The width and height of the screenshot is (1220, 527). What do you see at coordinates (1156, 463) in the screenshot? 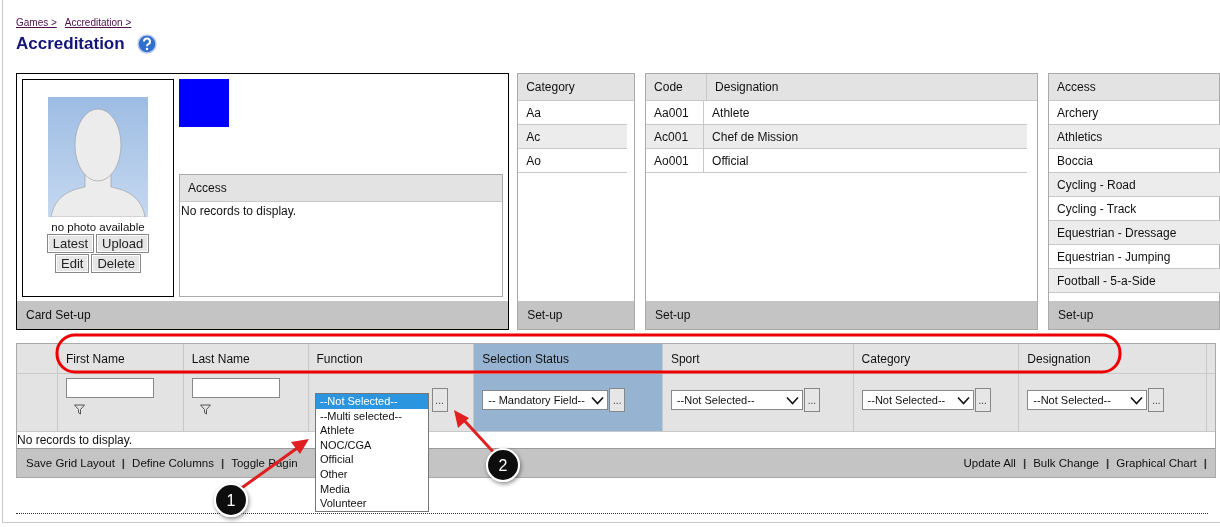
I see `footer-link: Graphical Chart` at bounding box center [1156, 463].